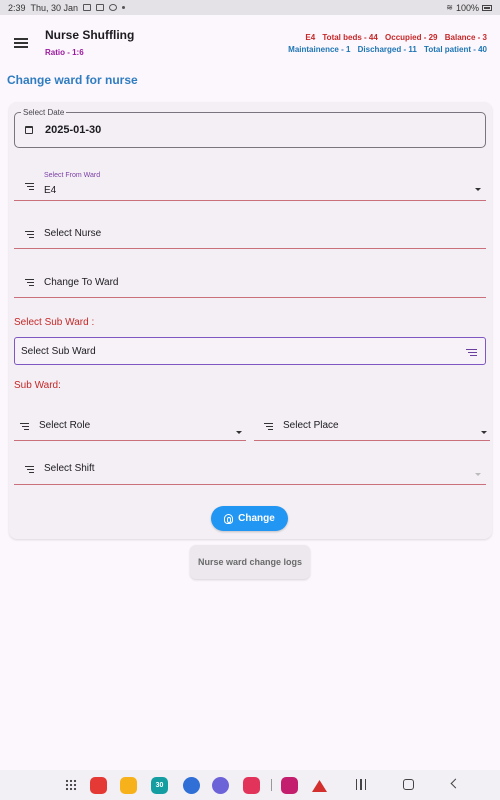 The height and width of the screenshot is (800, 500). What do you see at coordinates (250, 562) in the screenshot?
I see `nurse-ward-change-logs-button: Nurse ward change logs` at bounding box center [250, 562].